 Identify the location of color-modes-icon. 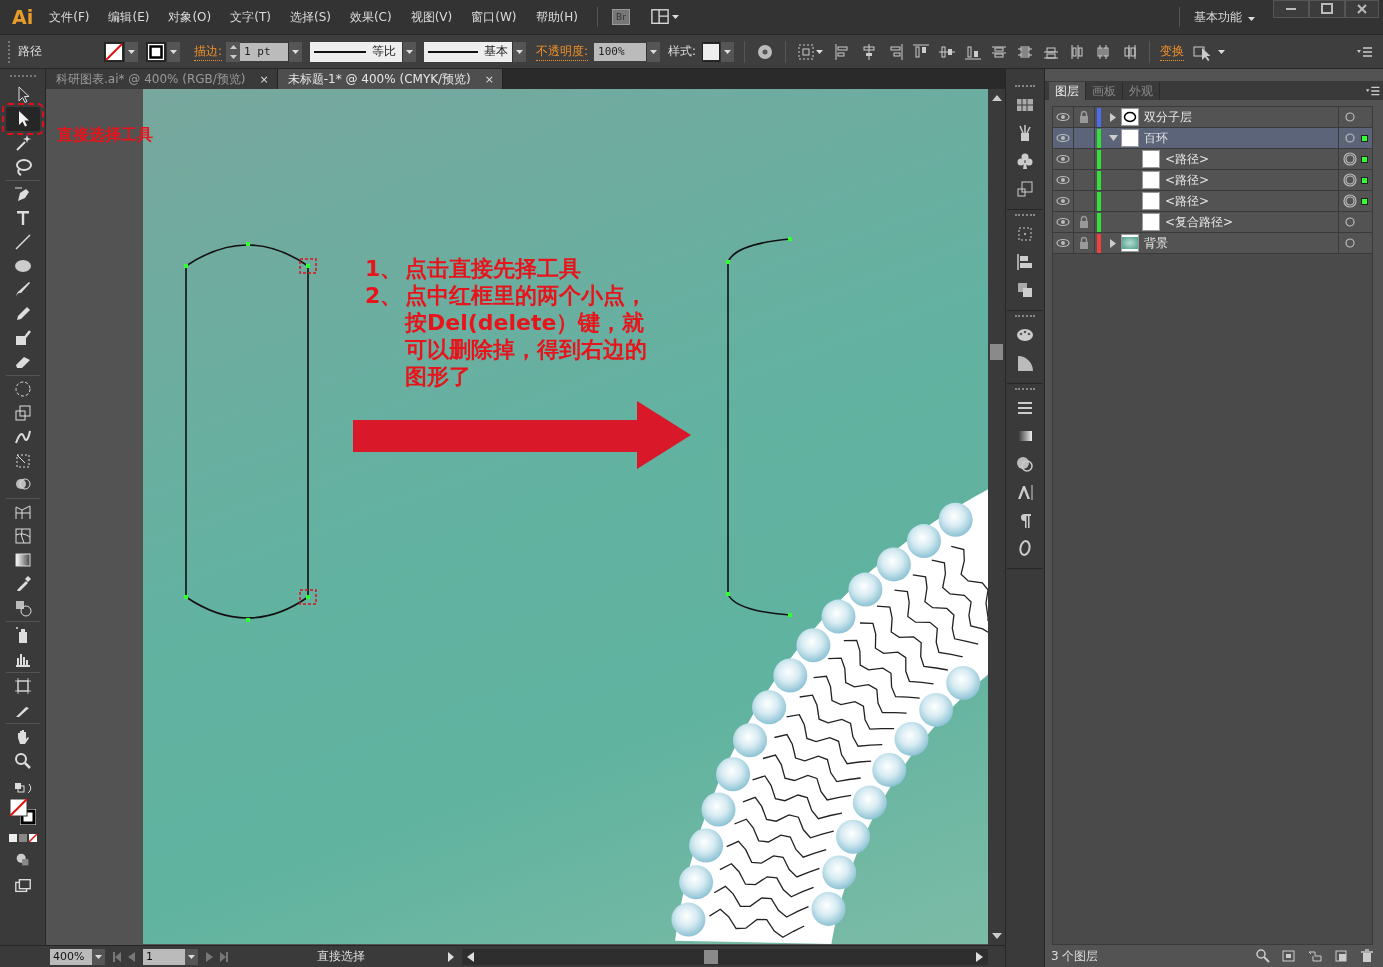
(22, 838).